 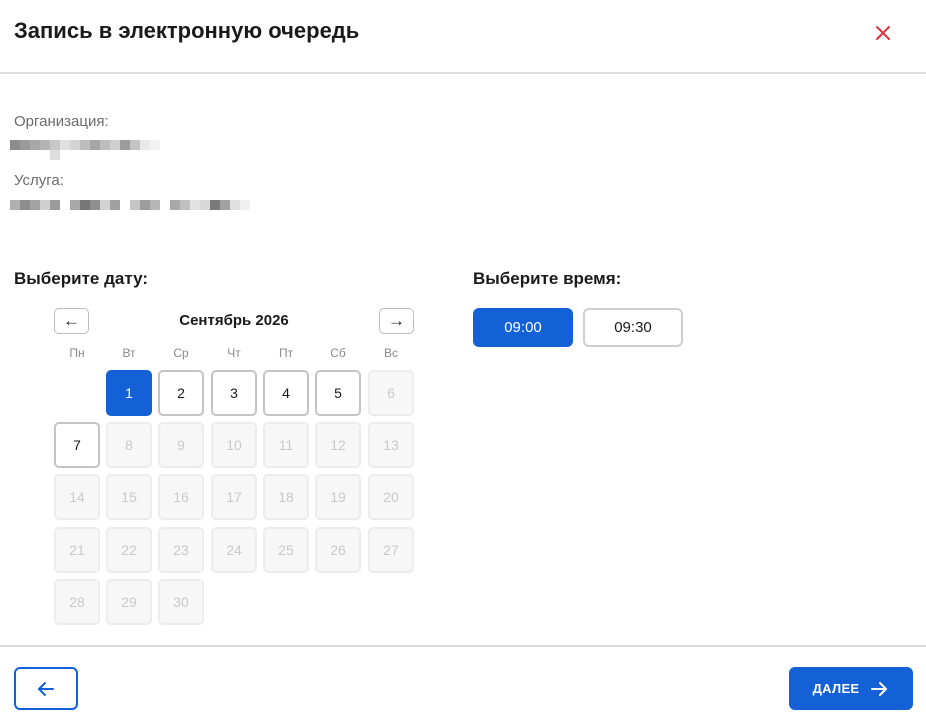 I want to click on prev-month-button: ←, so click(x=71, y=321).